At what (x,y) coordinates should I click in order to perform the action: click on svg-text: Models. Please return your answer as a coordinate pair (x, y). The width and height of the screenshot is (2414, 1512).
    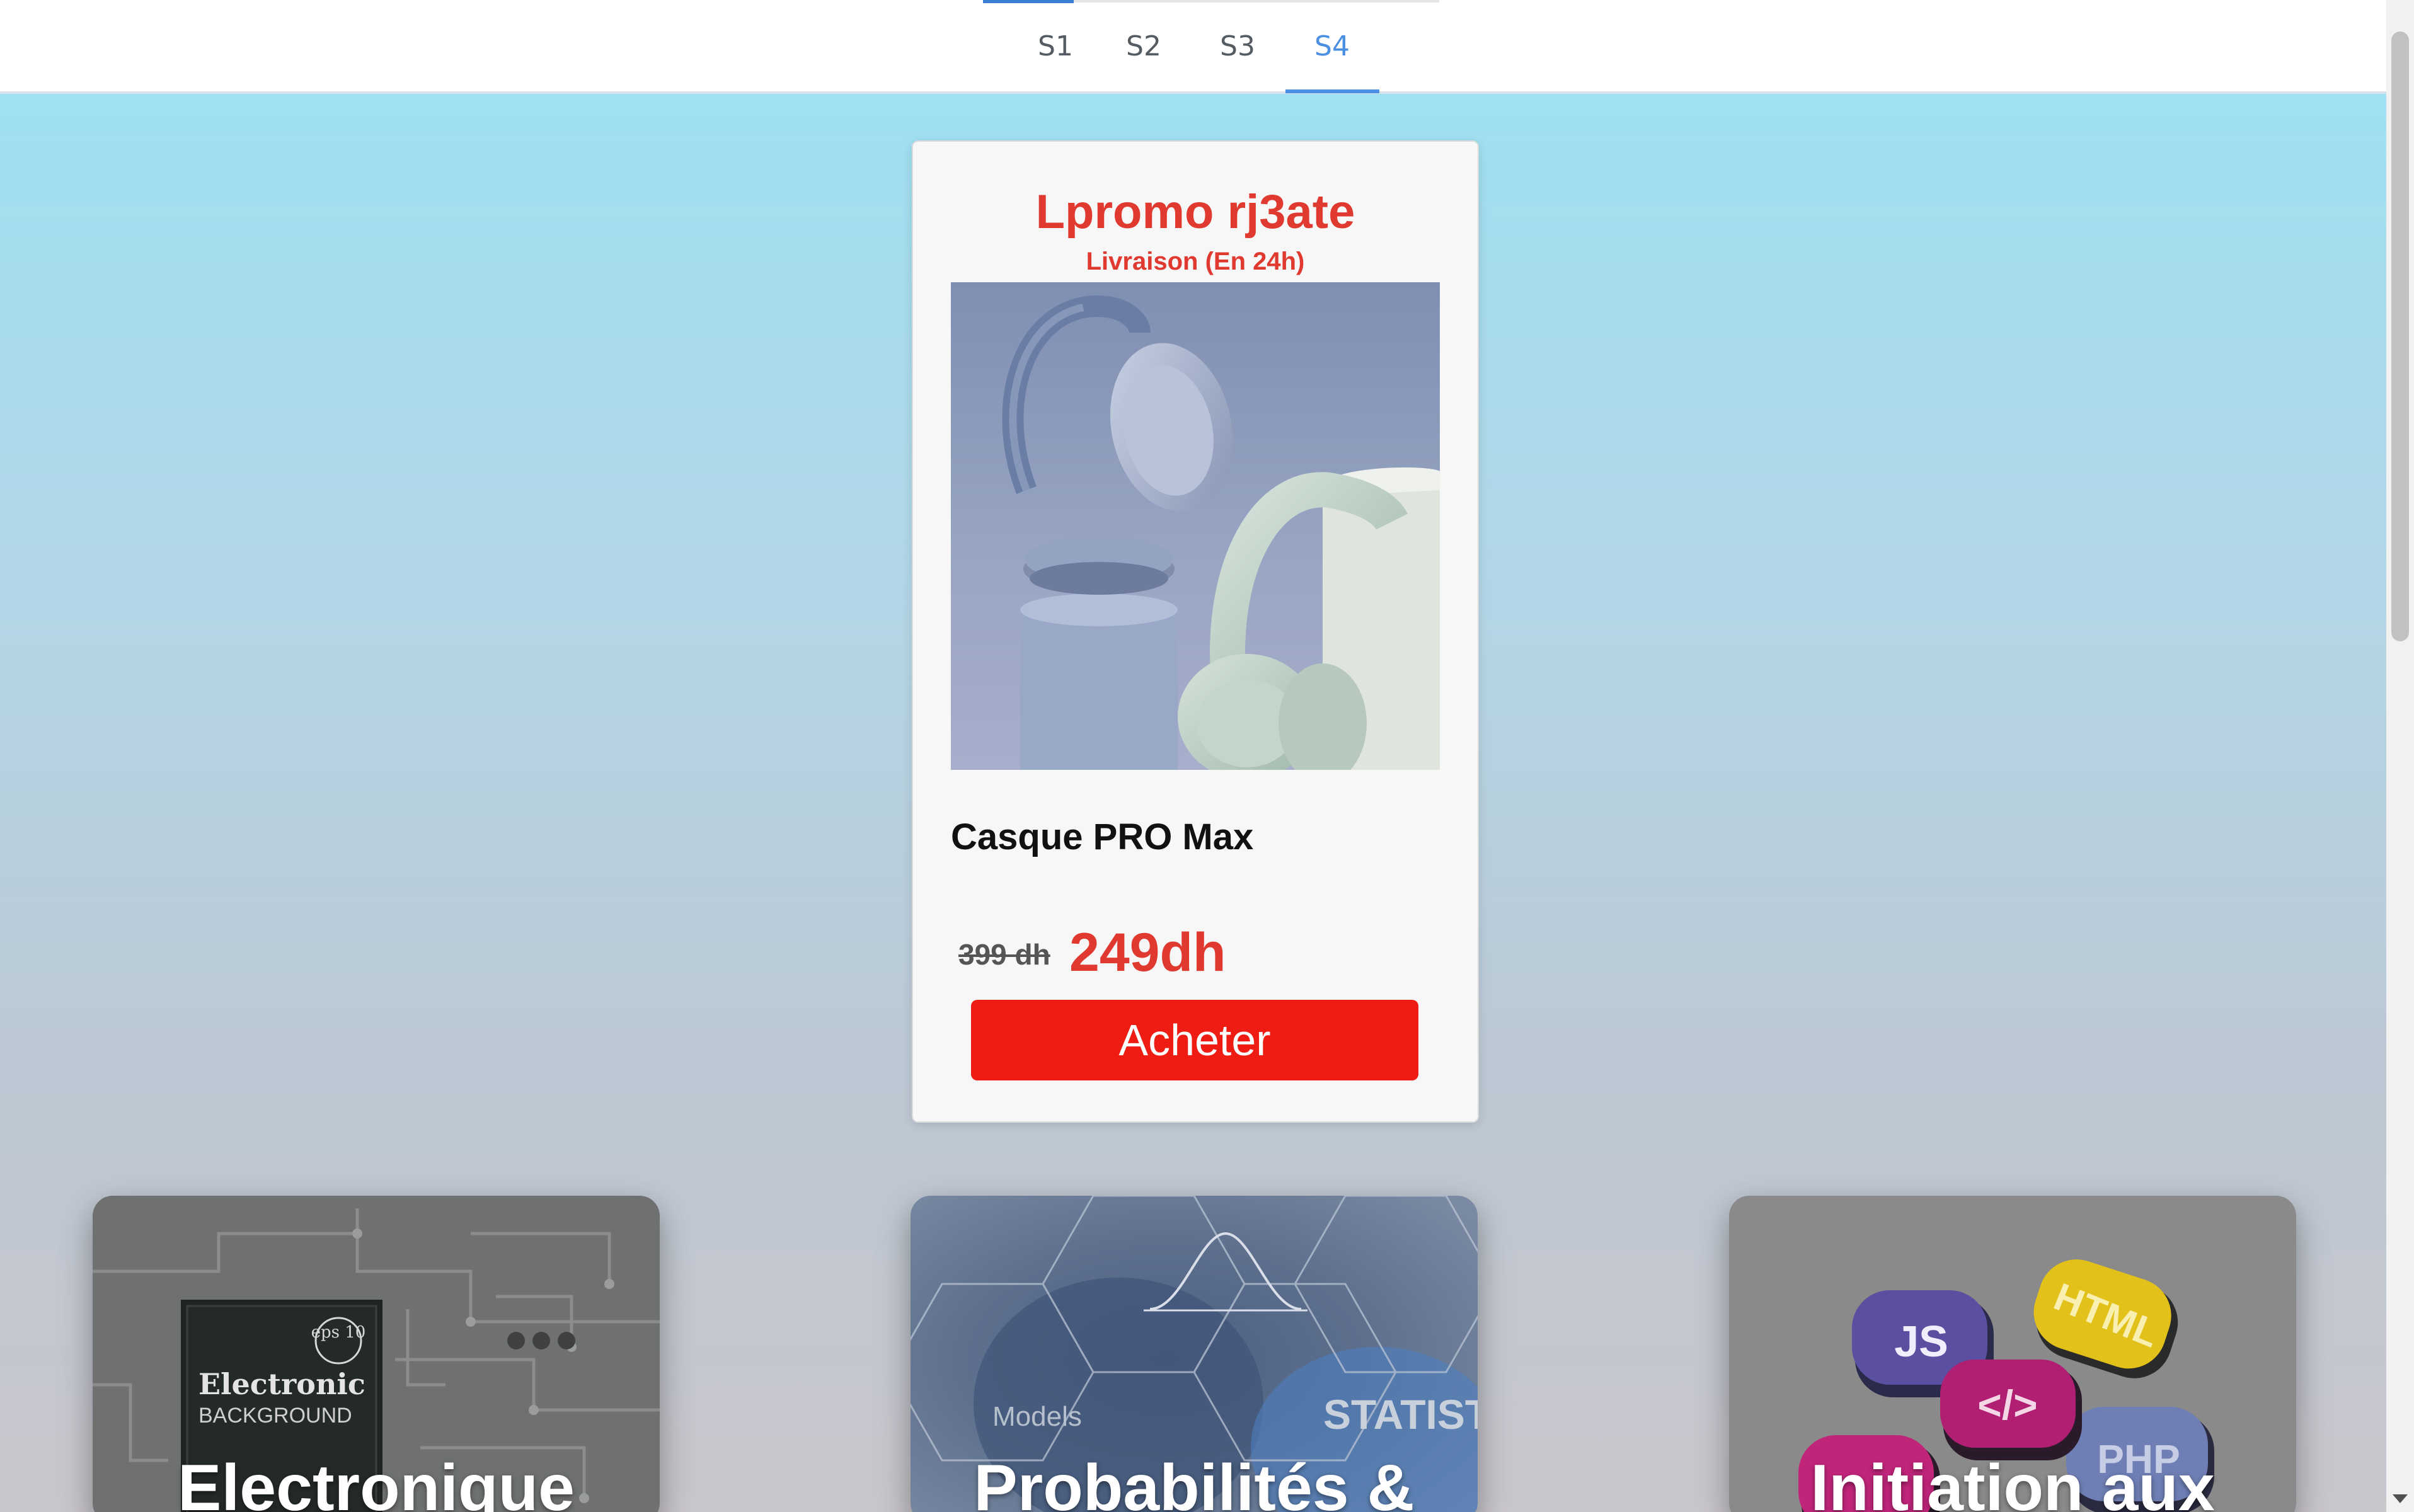
    Looking at the image, I should click on (1037, 1416).